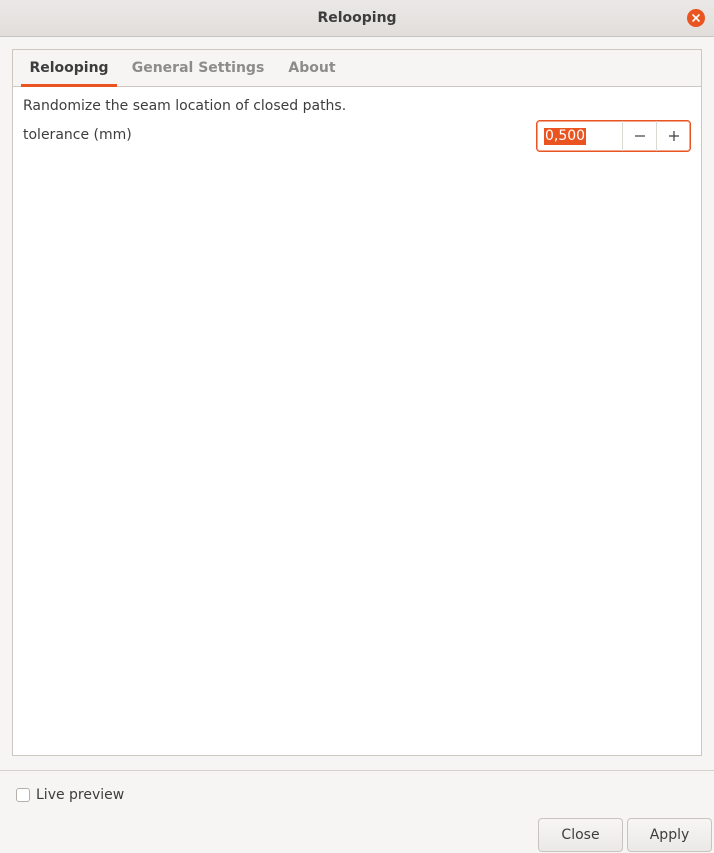  I want to click on live-preview-label: Live preview, so click(80, 795).